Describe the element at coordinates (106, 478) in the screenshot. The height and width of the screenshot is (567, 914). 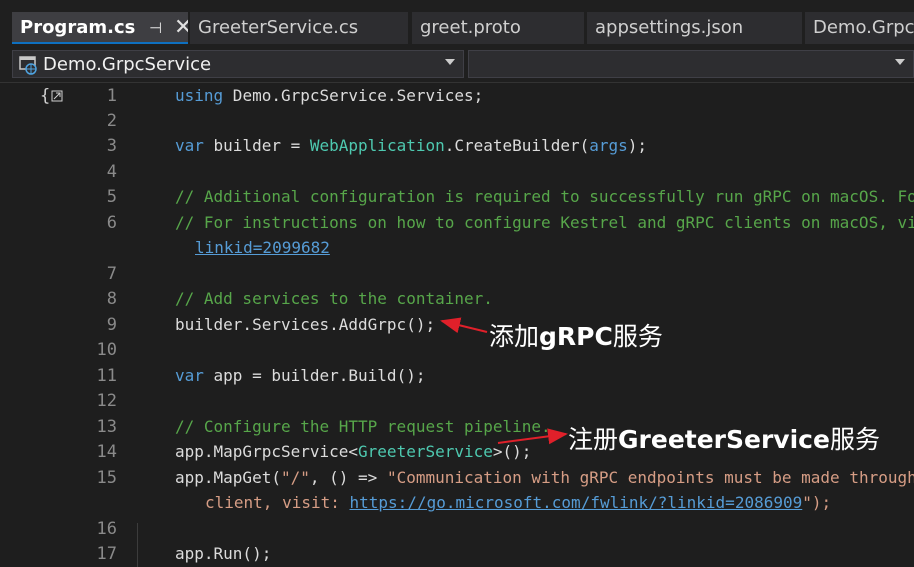
I see `line-number: 15` at that location.